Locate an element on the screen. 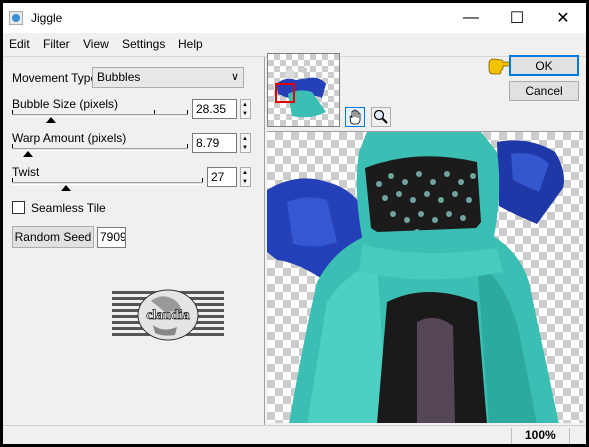  menu-edit: Edit is located at coordinates (19, 44).